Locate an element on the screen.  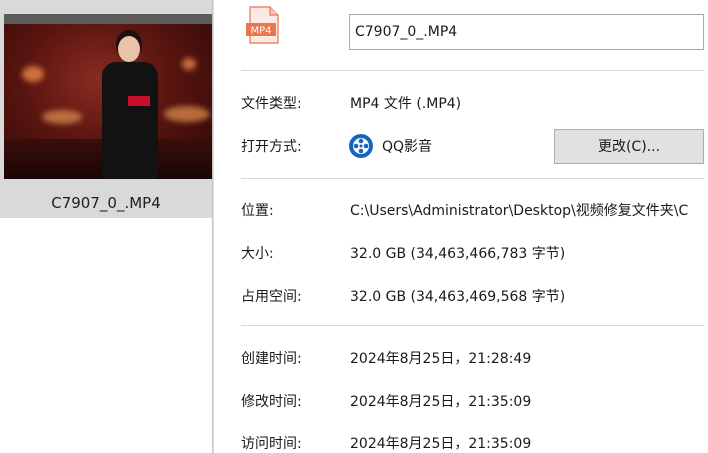
selected-file-tile: C7907_0_.MP4 is located at coordinates (106, 109).